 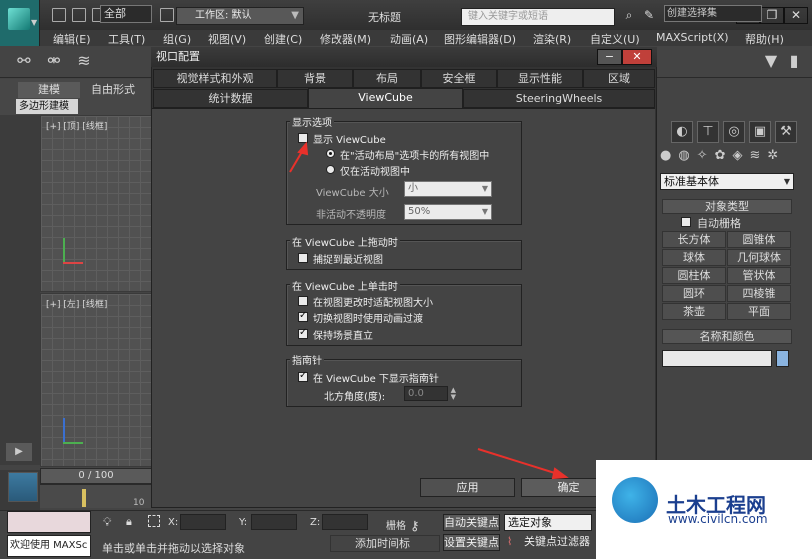 I want to click on arrow-show-viewcube-head, so click(x=303, y=148).